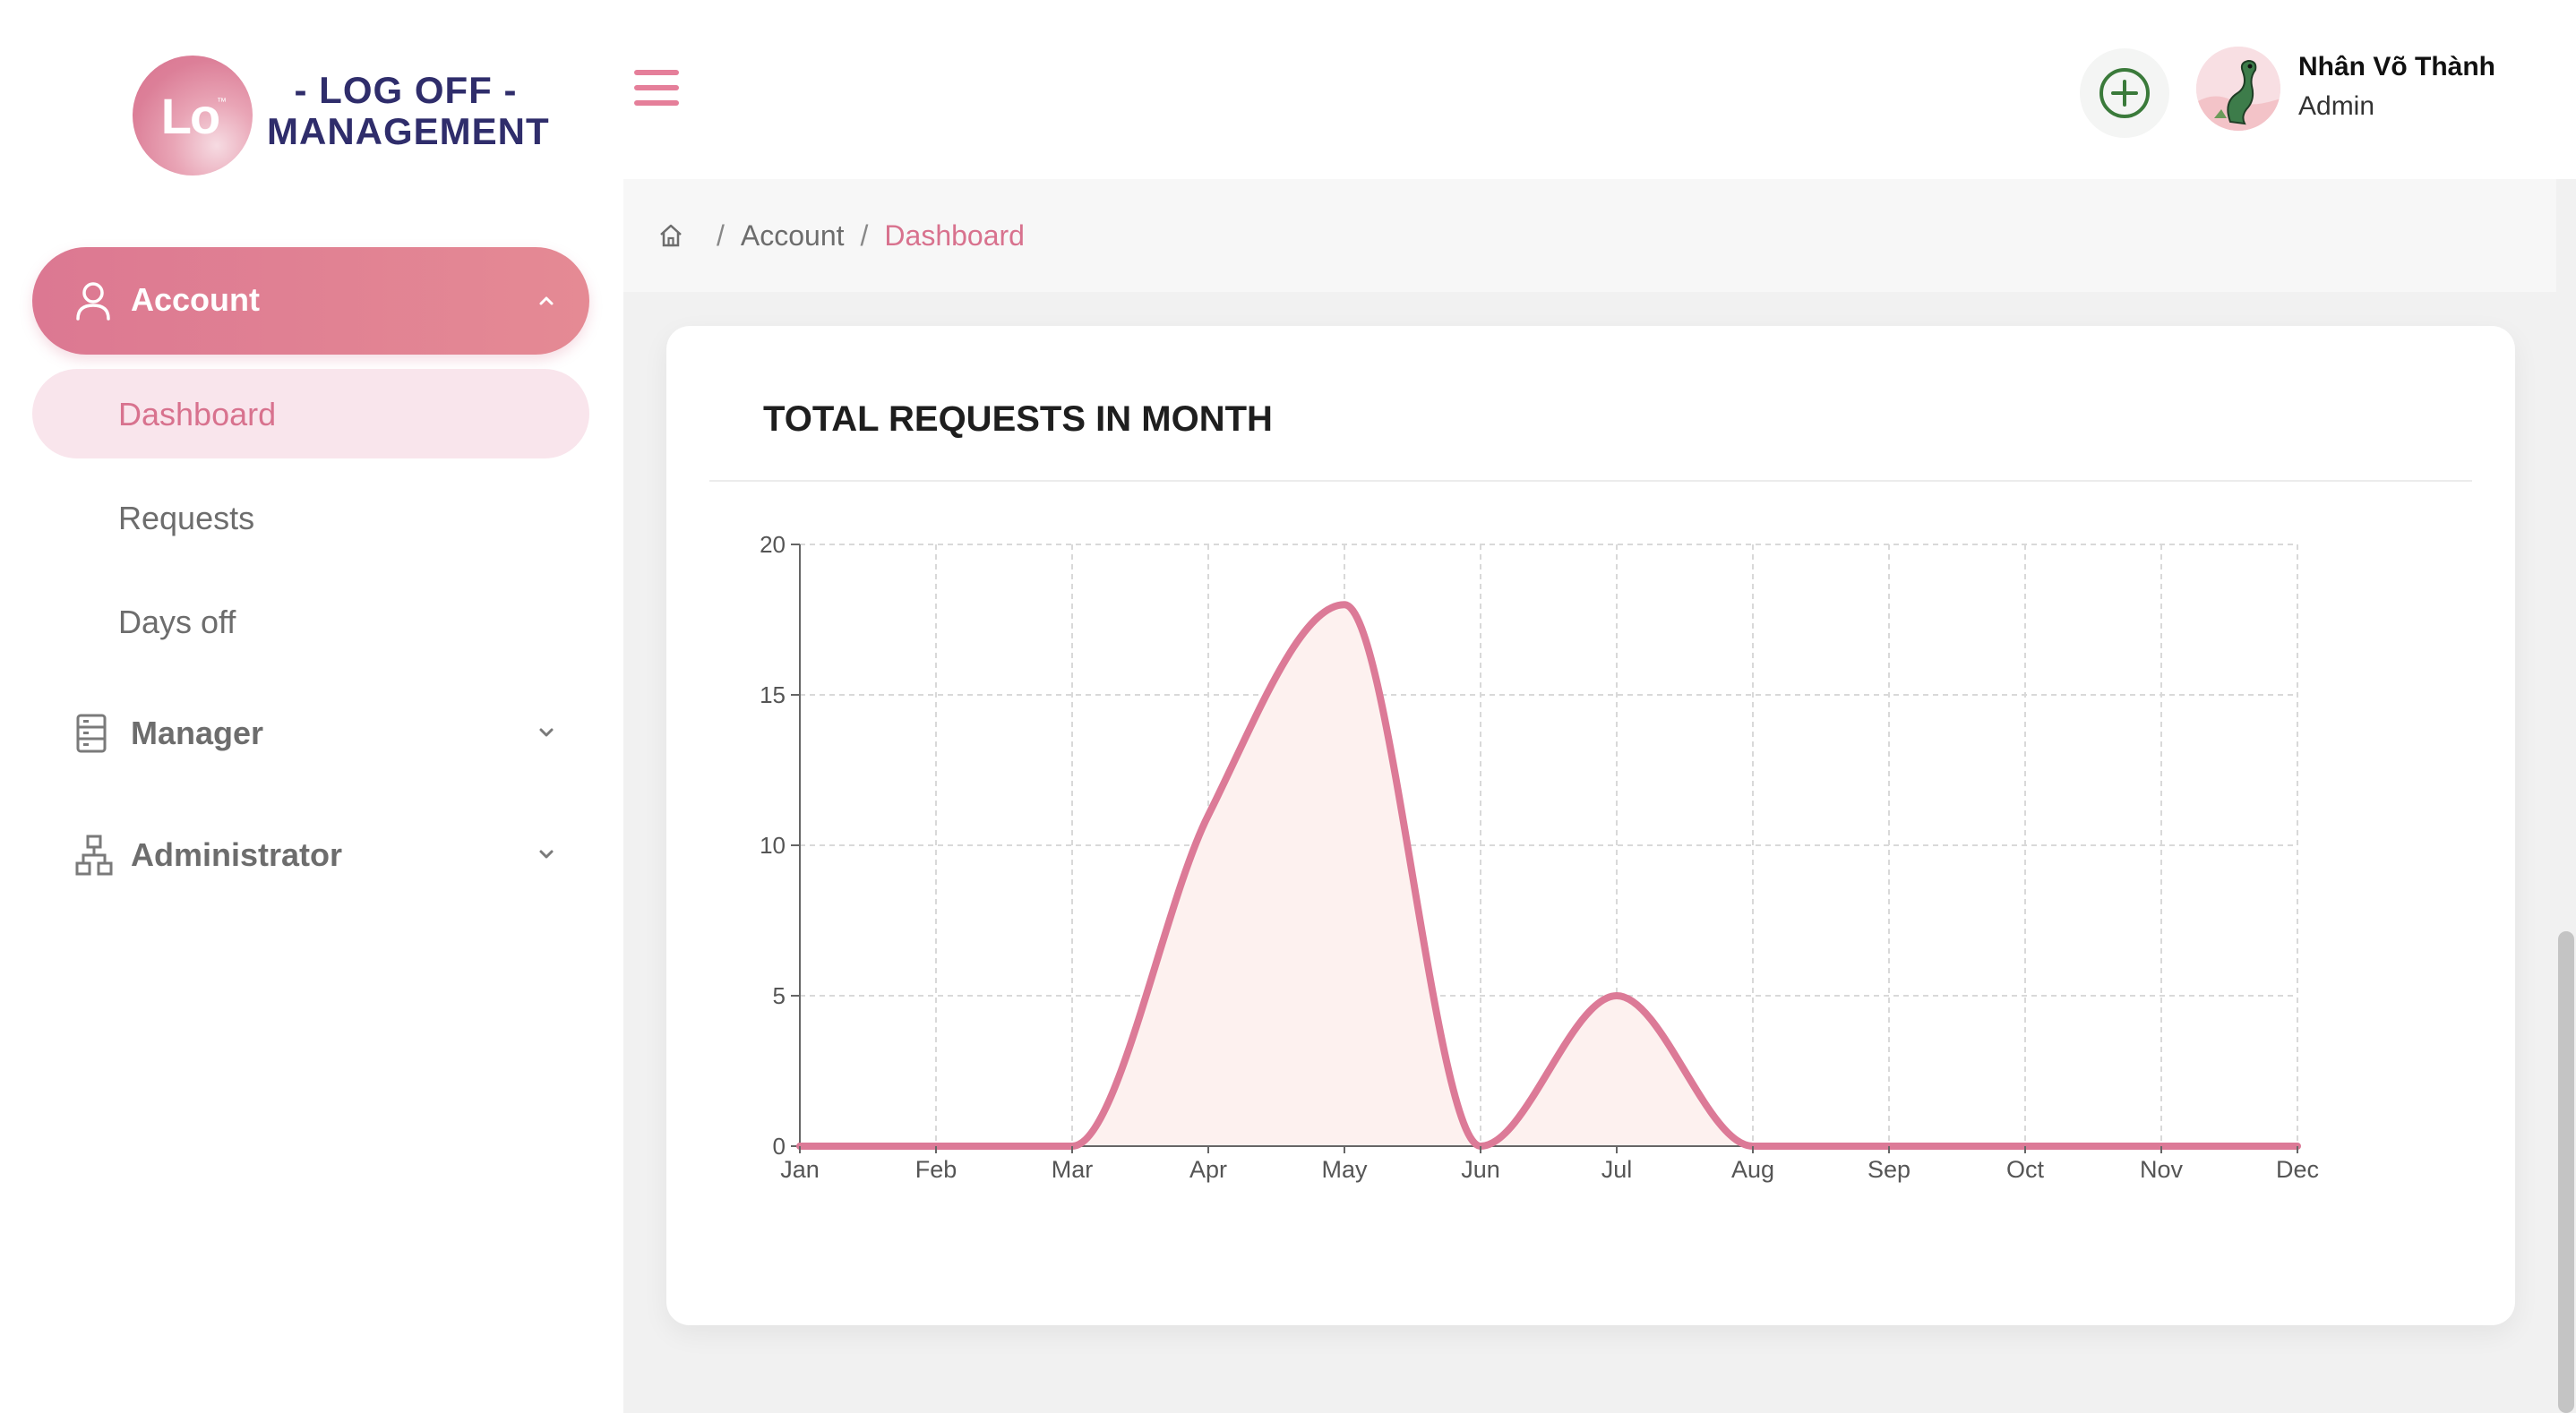 This screenshot has height=1413, width=2576. Describe the element at coordinates (773, 845) in the screenshot. I see `y-tick-label: 10` at that location.